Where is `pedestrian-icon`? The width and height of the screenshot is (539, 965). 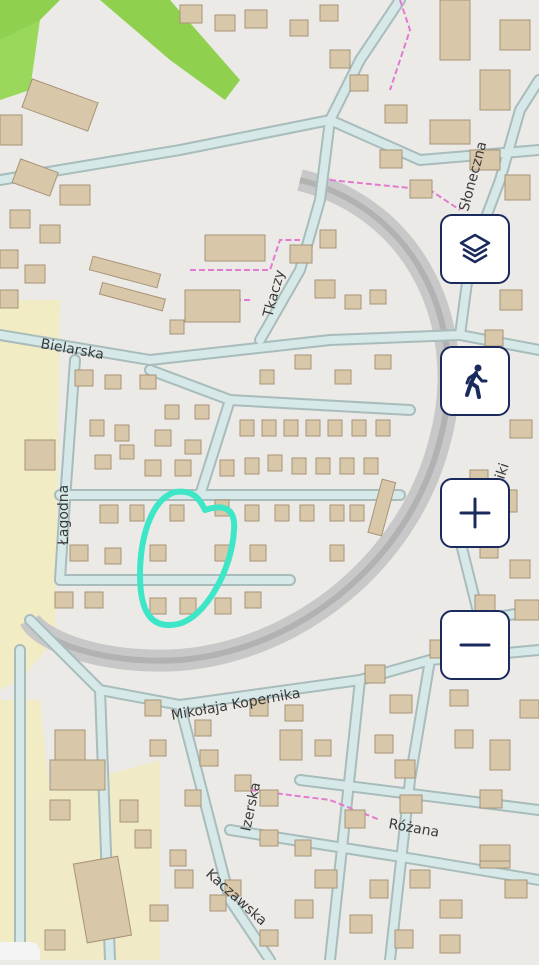 pedestrian-icon is located at coordinates (475, 381).